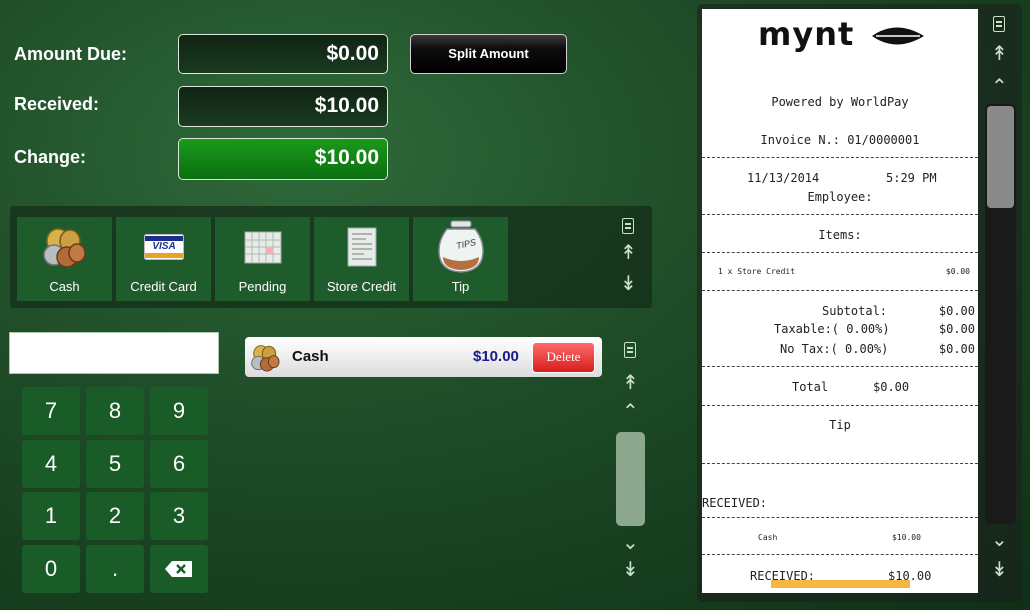 The width and height of the screenshot is (1030, 610). Describe the element at coordinates (735, 503) in the screenshot. I see `receipt-received-header: RECEIVED:` at that location.